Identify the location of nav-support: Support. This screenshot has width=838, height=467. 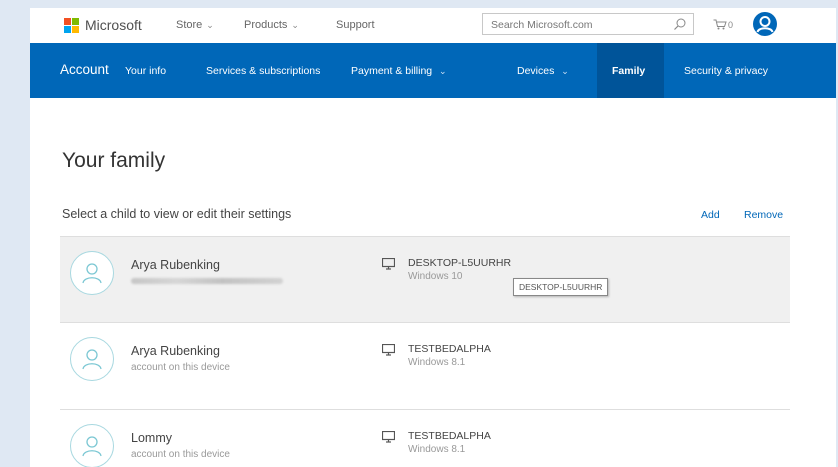
(355, 25).